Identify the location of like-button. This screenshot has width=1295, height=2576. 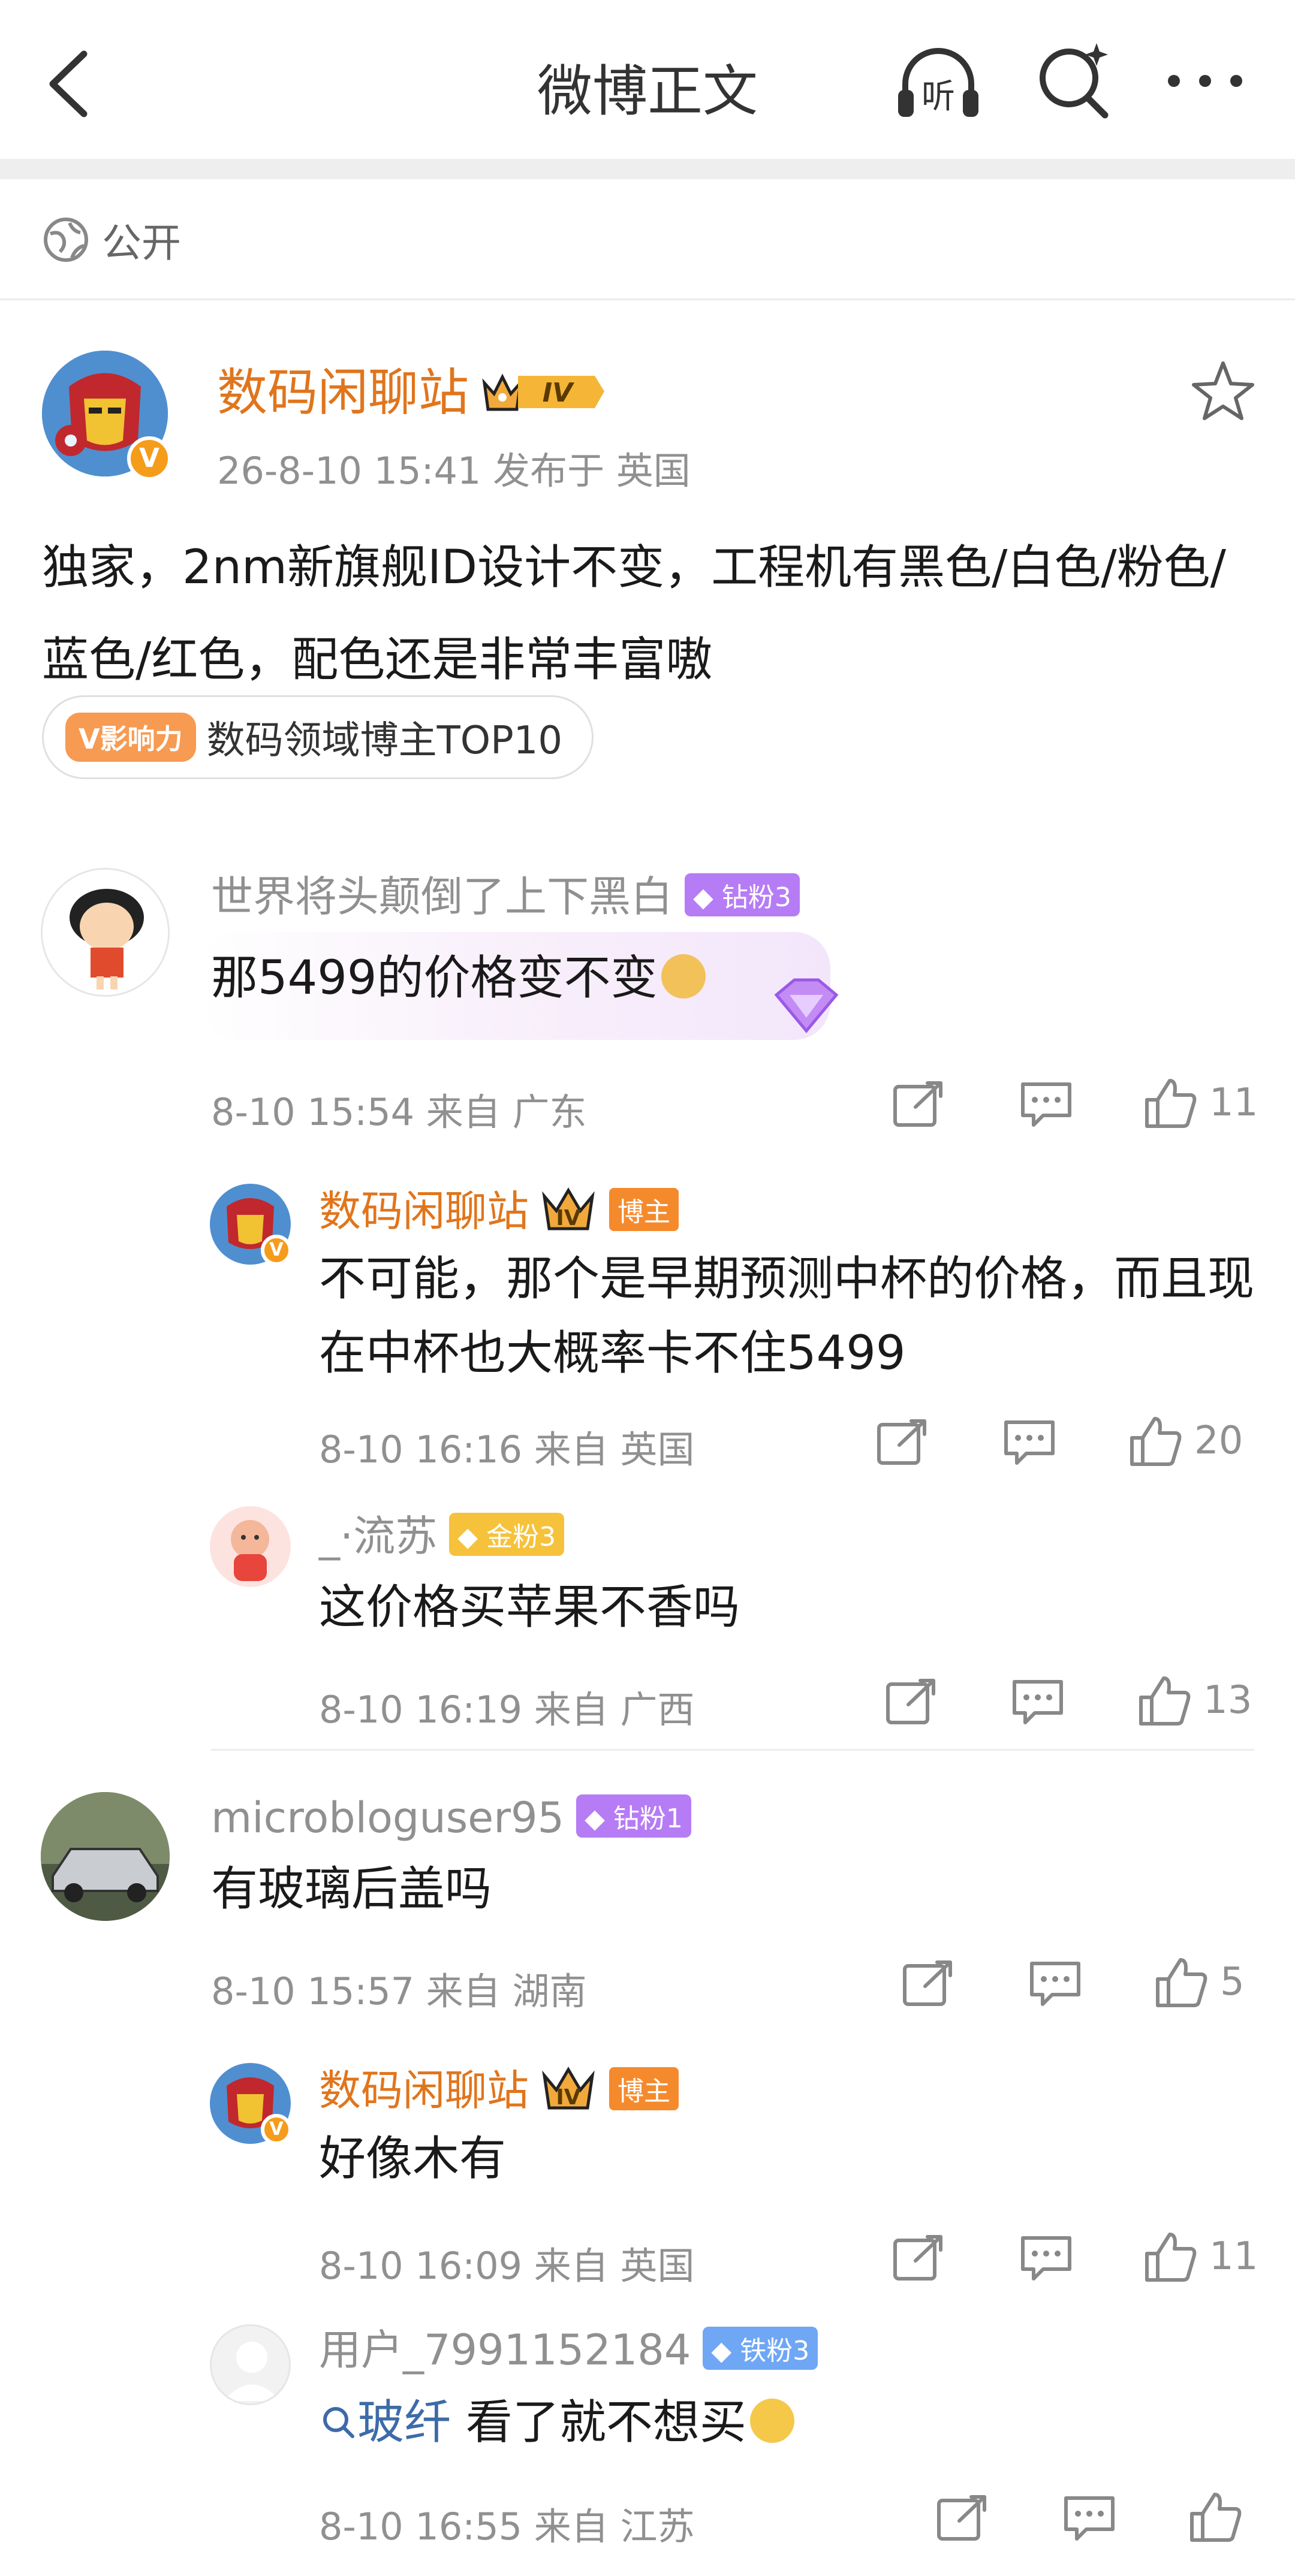
(1221, 2517).